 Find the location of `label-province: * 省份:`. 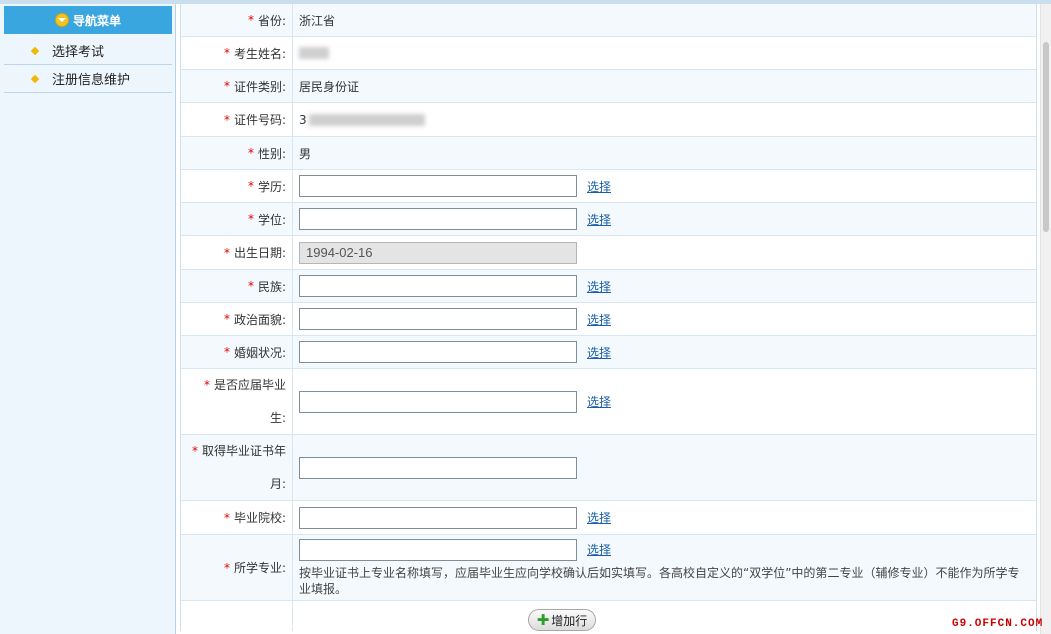

label-province: * 省份: is located at coordinates (237, 20).